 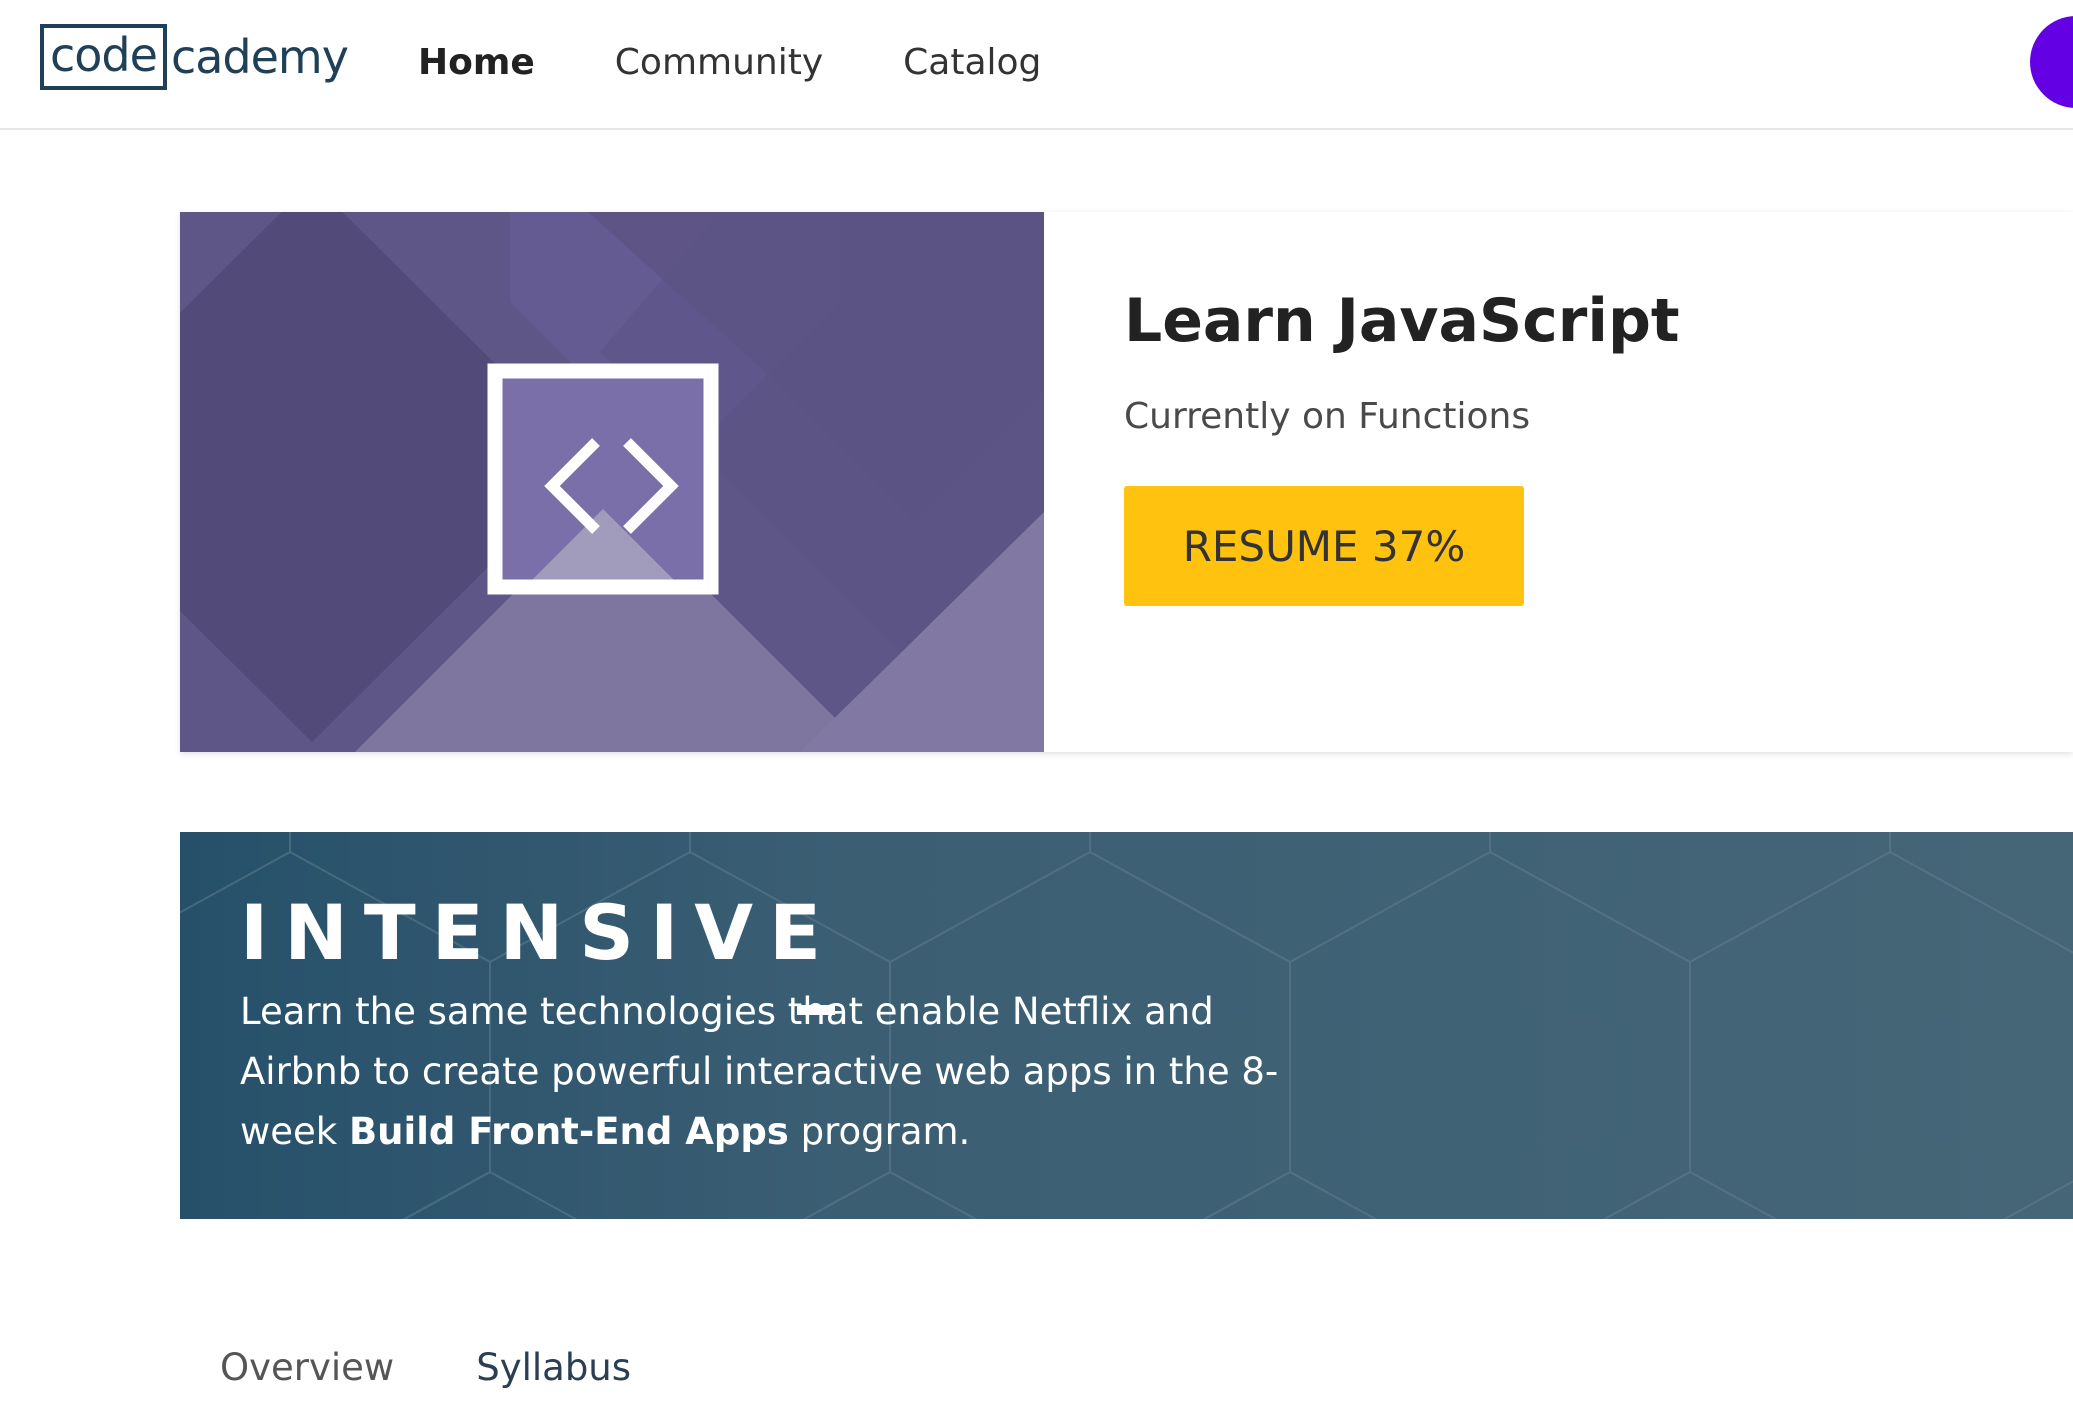 I want to click on nav-catalog: Catalog, so click(x=972, y=62).